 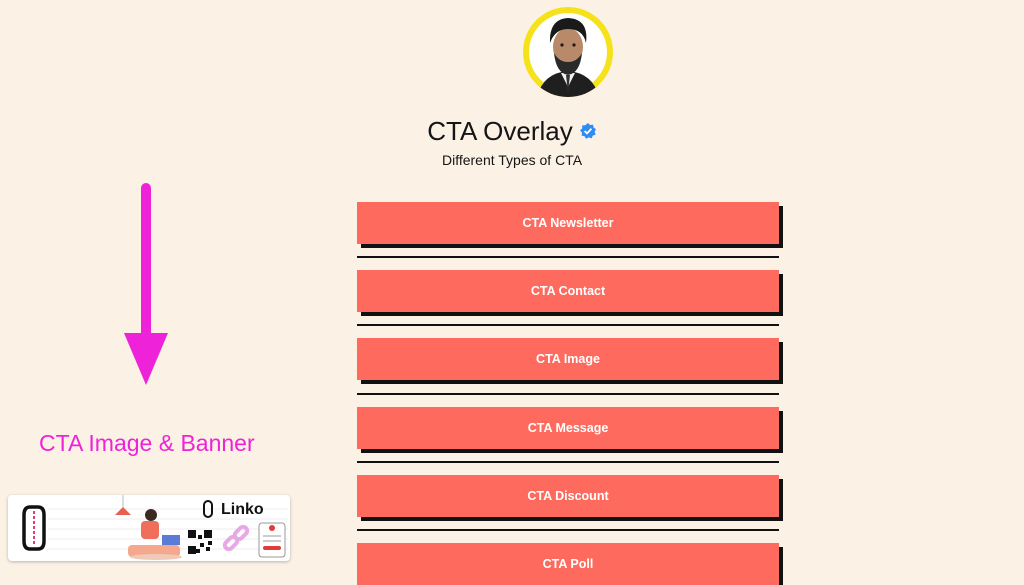 What do you see at coordinates (568, 359) in the screenshot?
I see `cta-image-button: CTA Image` at bounding box center [568, 359].